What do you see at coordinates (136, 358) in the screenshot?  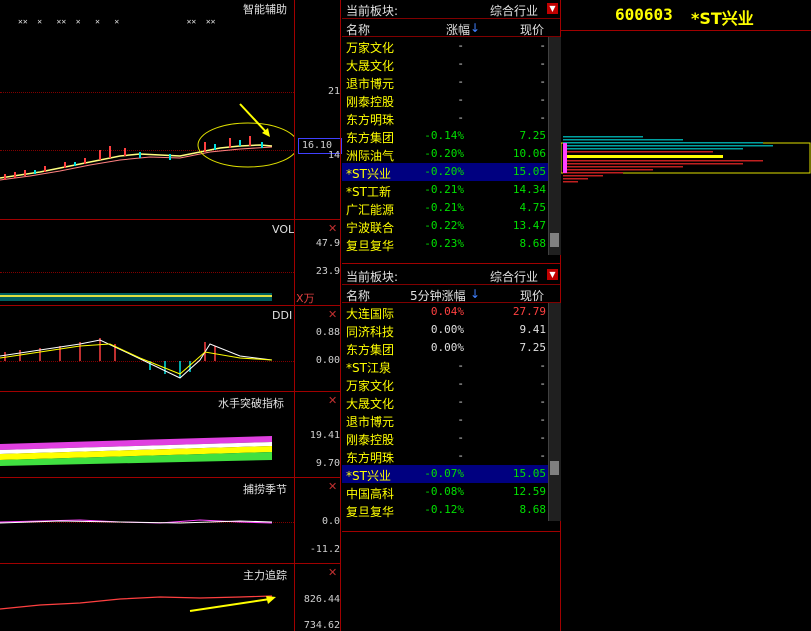 I see `ddi-chart` at bounding box center [136, 358].